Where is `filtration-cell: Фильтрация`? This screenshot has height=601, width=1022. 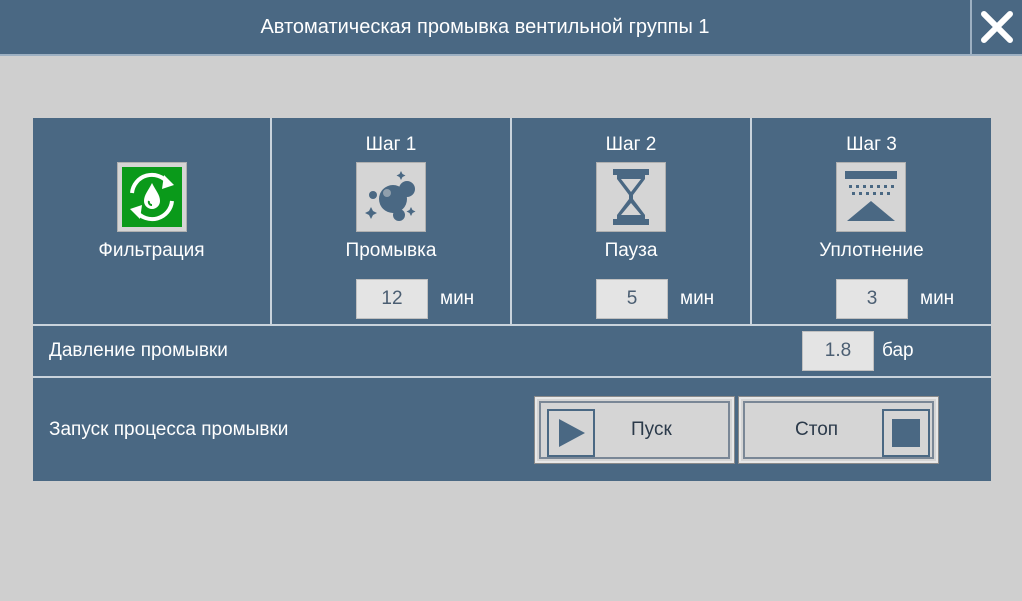
filtration-cell: Фильтрация is located at coordinates (151, 221).